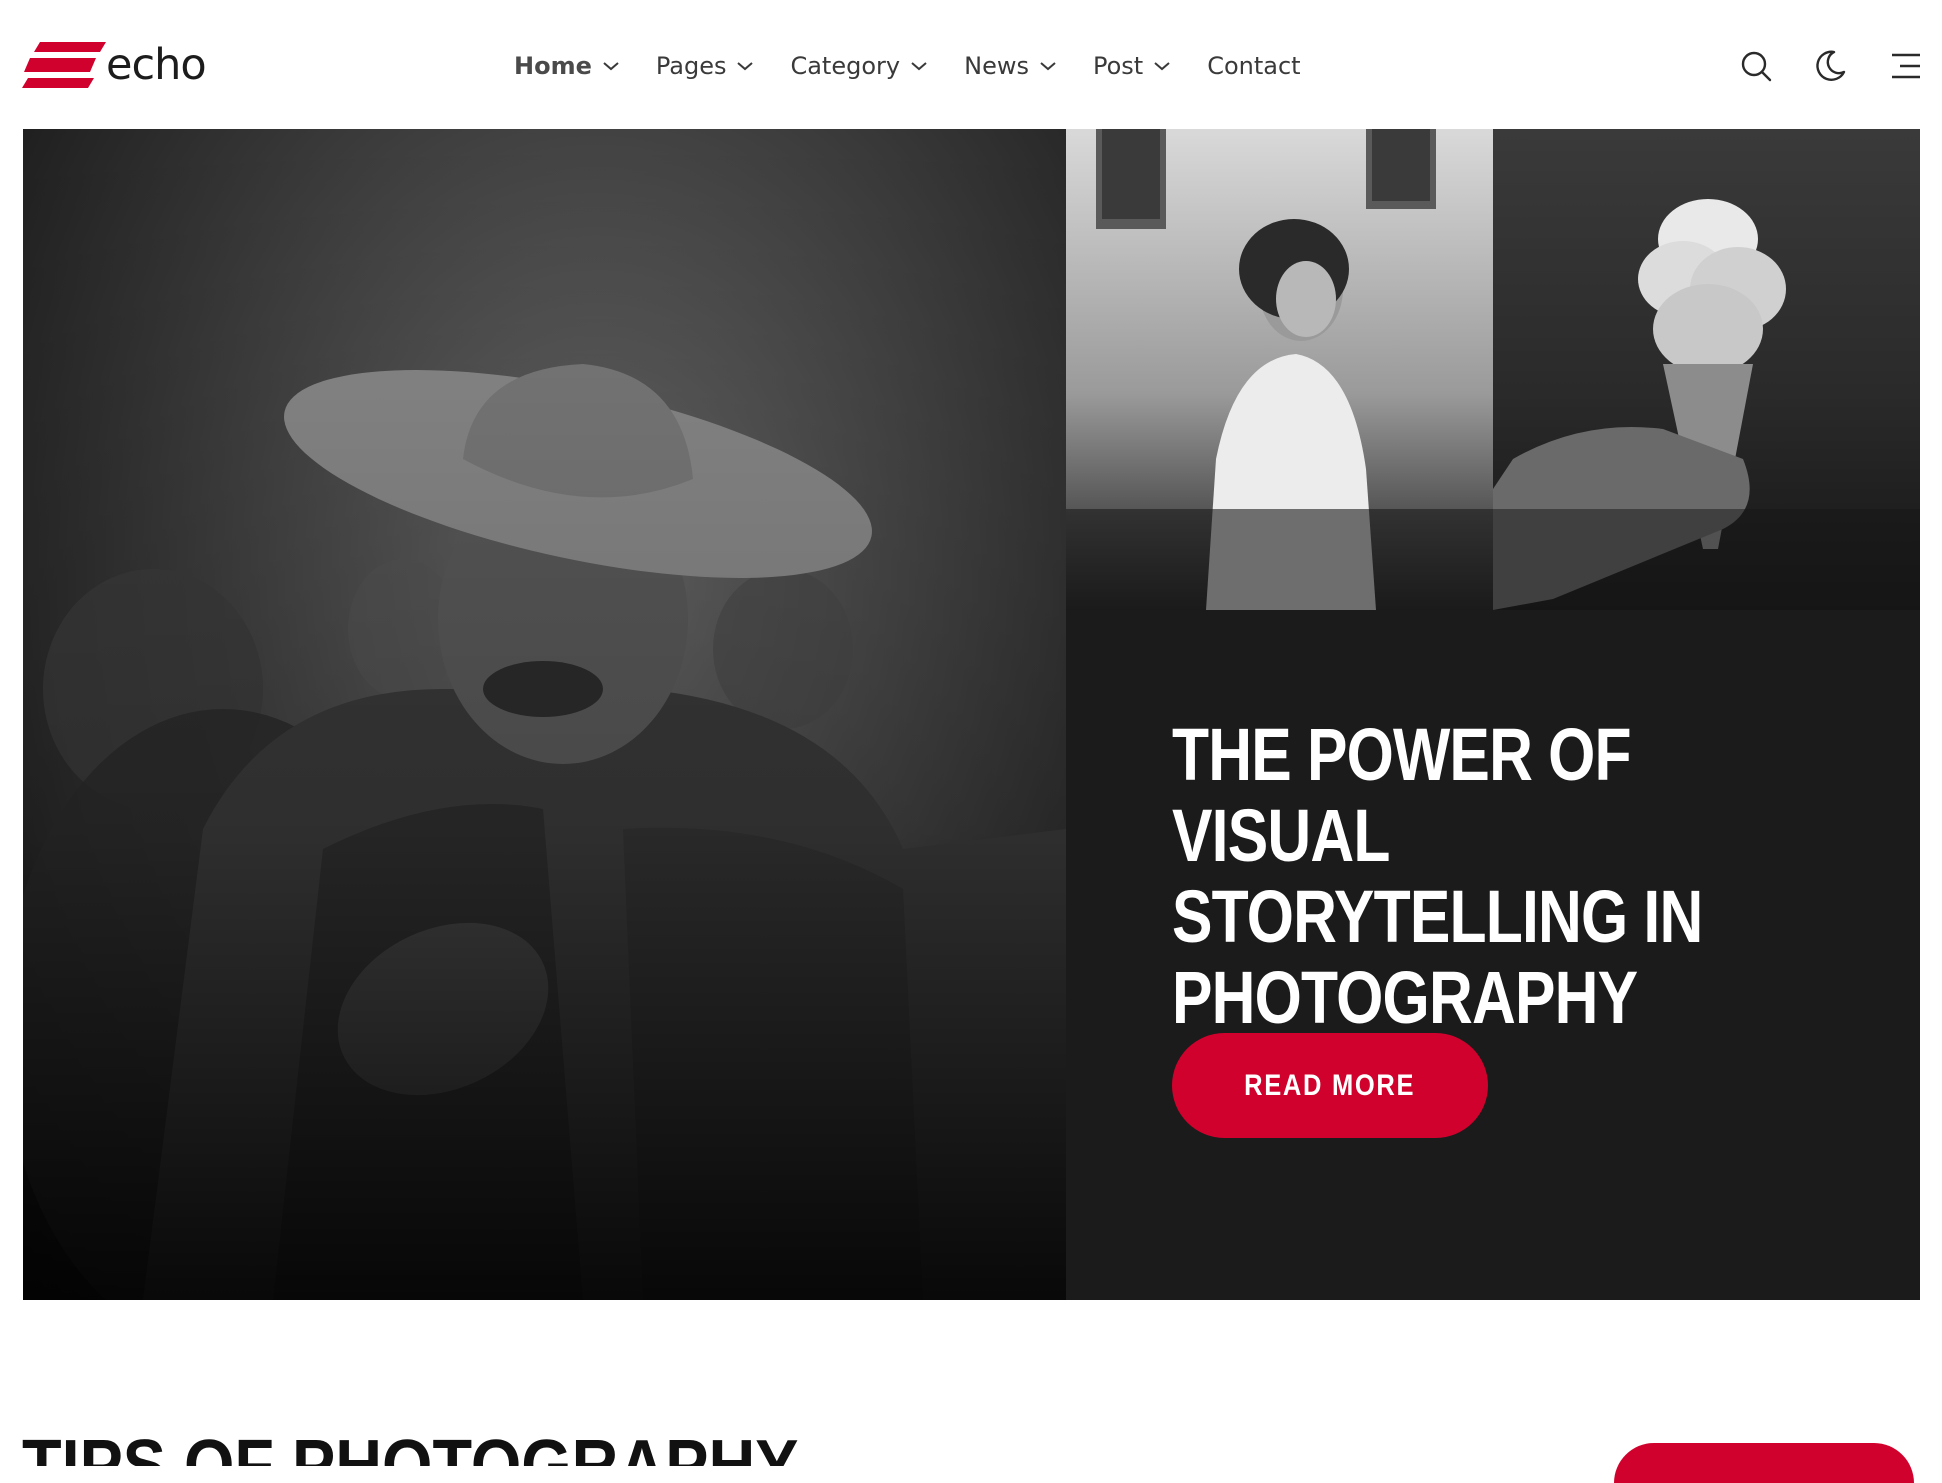  I want to click on nav-item-label: Post, so click(1118, 66).